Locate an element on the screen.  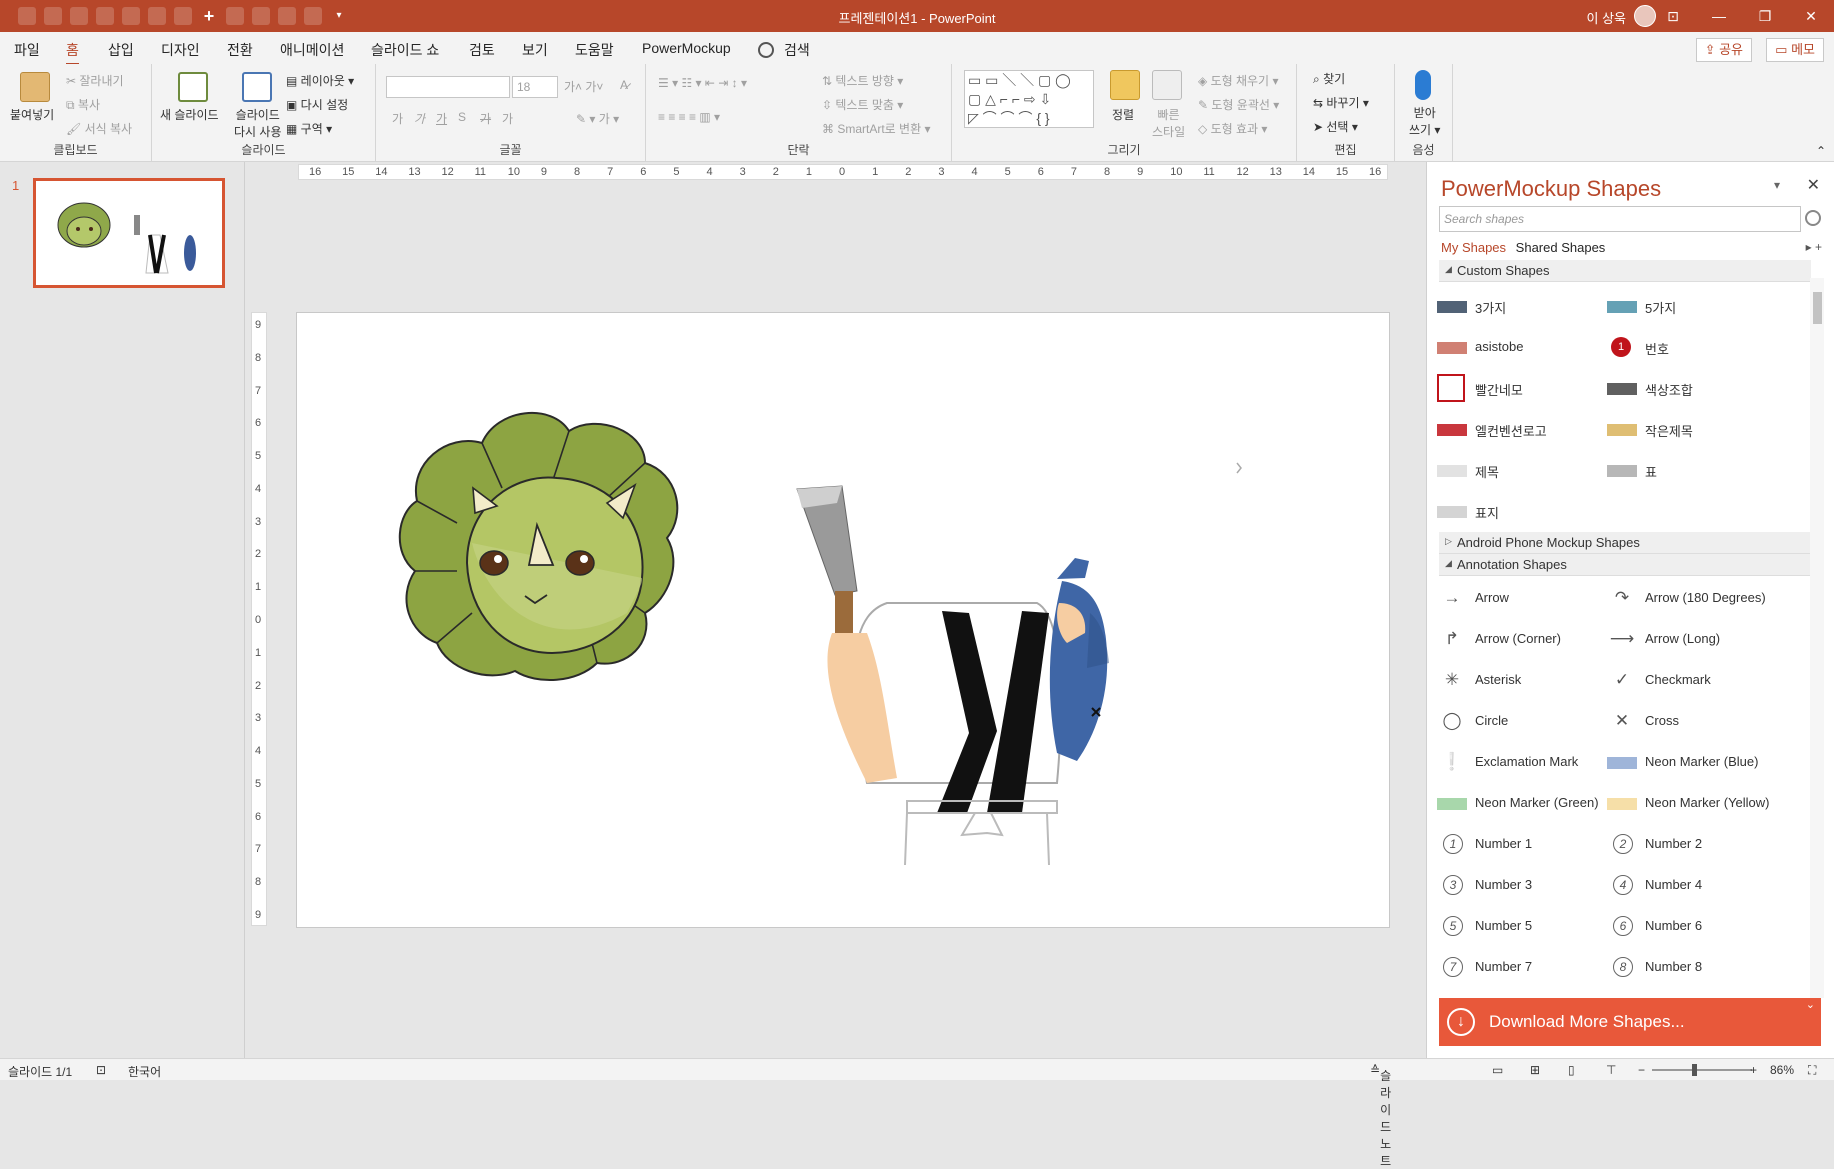
shape-item: asistobe is located at coordinates (1499, 346).